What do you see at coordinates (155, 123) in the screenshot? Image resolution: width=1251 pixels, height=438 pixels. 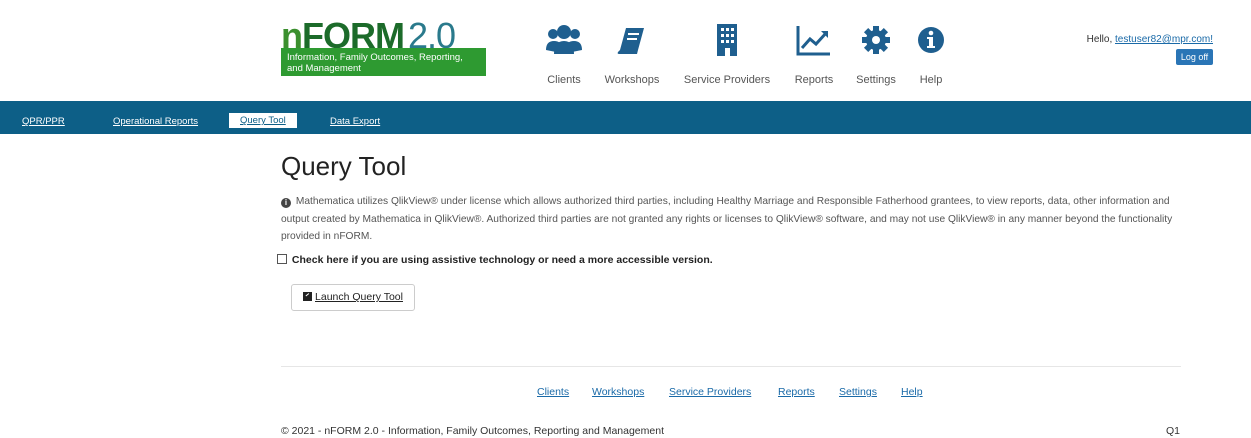 I see `tab-operational-reports: Operational Reports` at bounding box center [155, 123].